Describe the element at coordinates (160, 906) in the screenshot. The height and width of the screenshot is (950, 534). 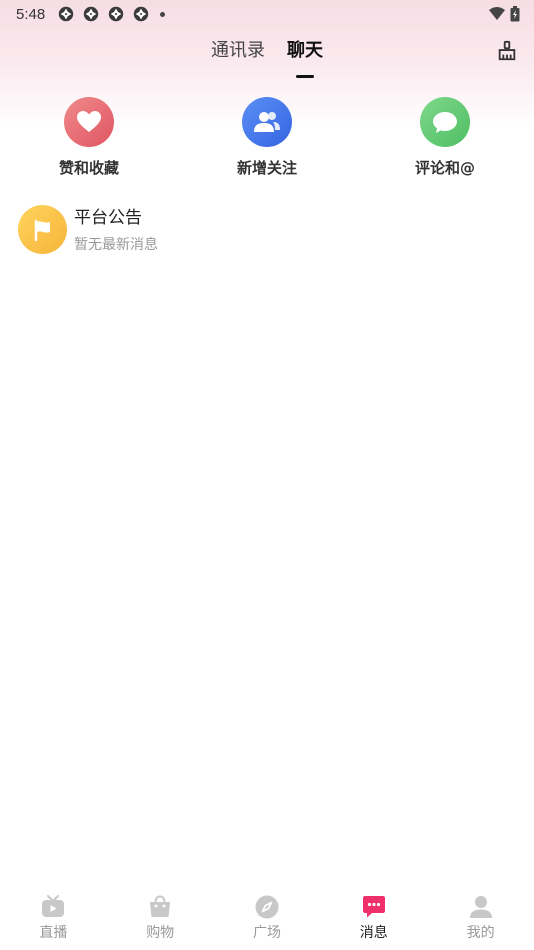
I see `shopping-bag-icon` at that location.